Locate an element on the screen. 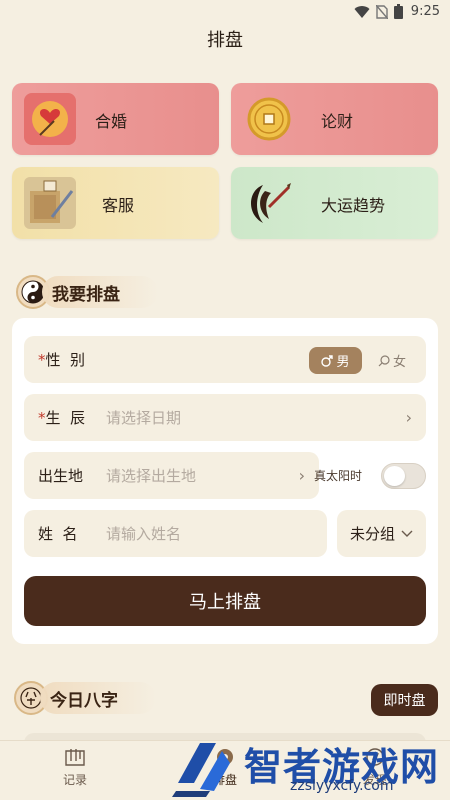 Image resolution: width=450 pixels, height=800 pixels. battery-icon is located at coordinates (398, 11).